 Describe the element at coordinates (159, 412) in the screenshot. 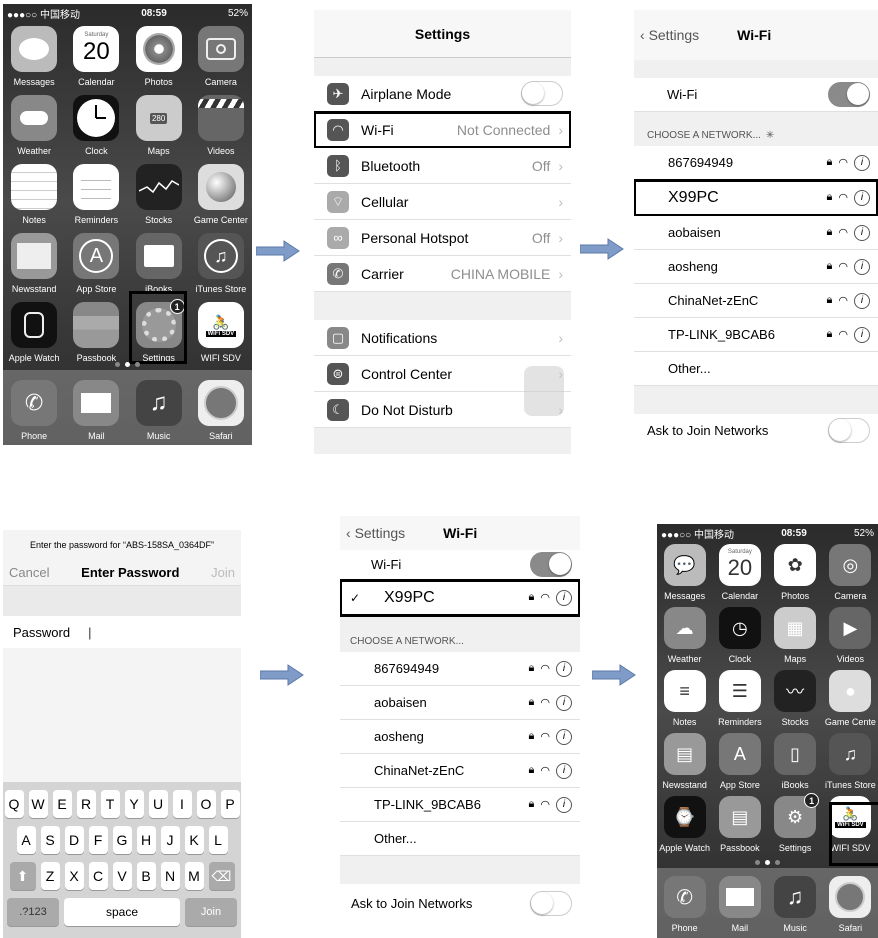

I see `dock-music: ♫ Music` at that location.